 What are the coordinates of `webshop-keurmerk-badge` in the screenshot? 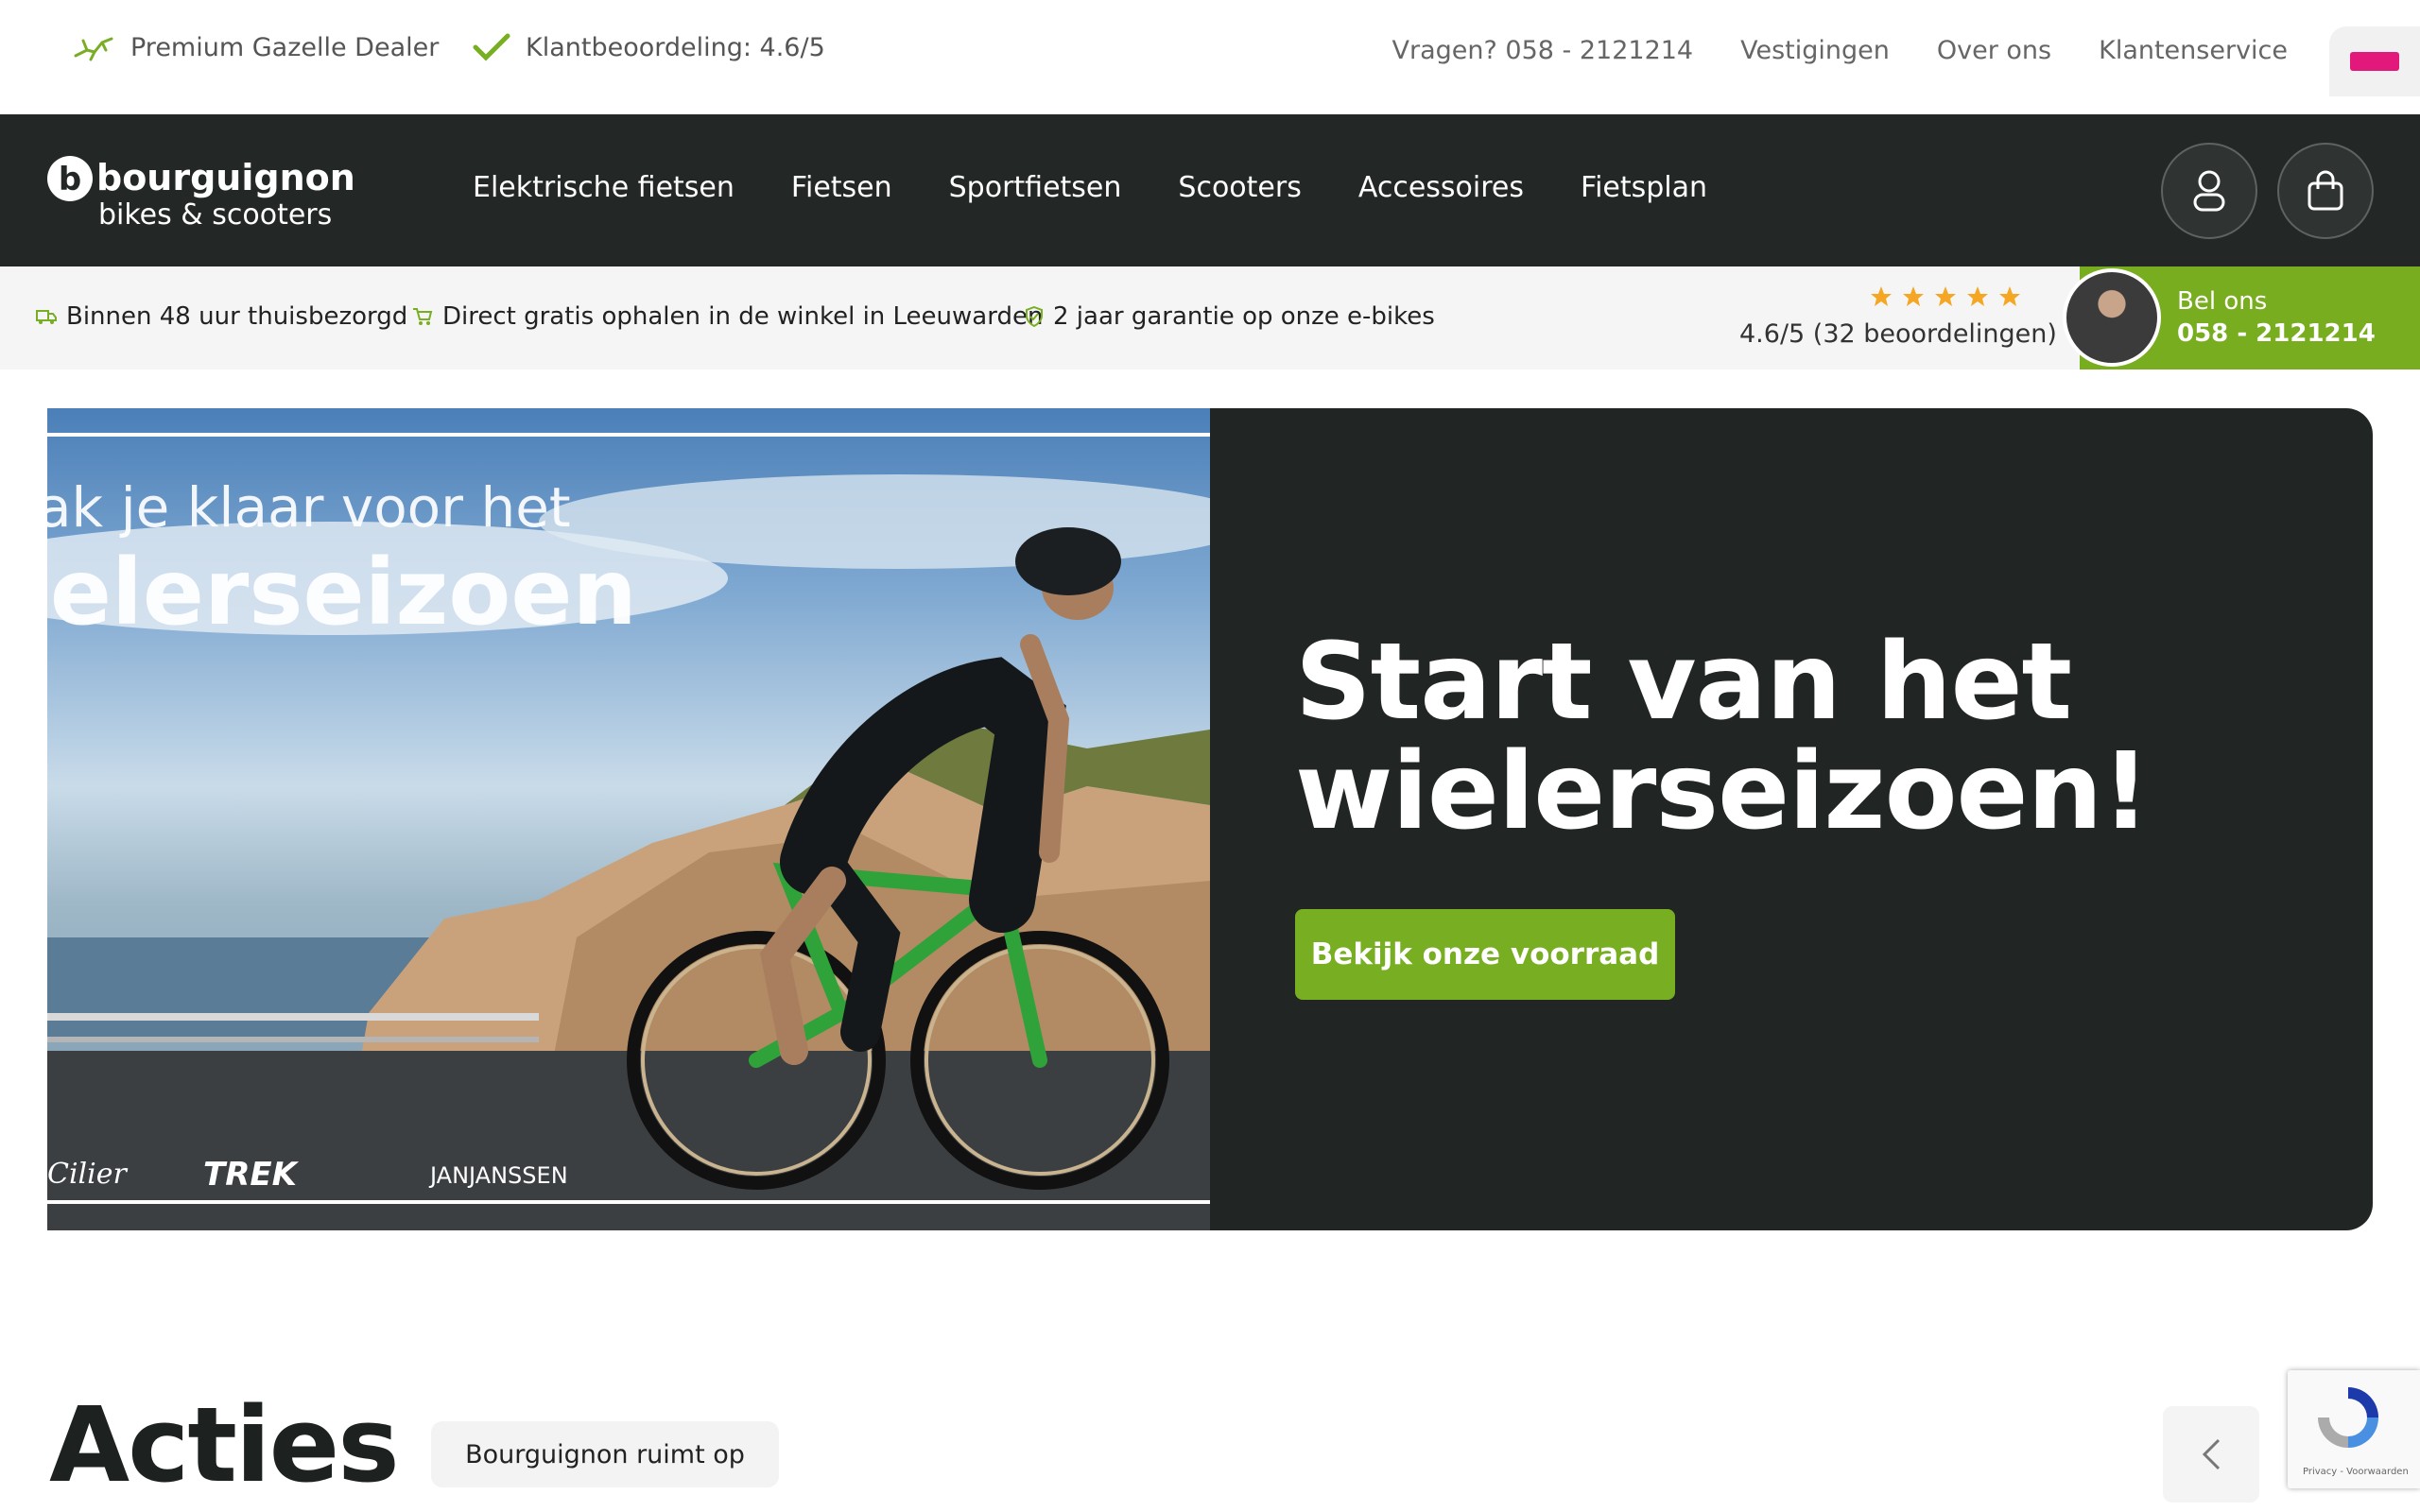 It's located at (2374, 61).